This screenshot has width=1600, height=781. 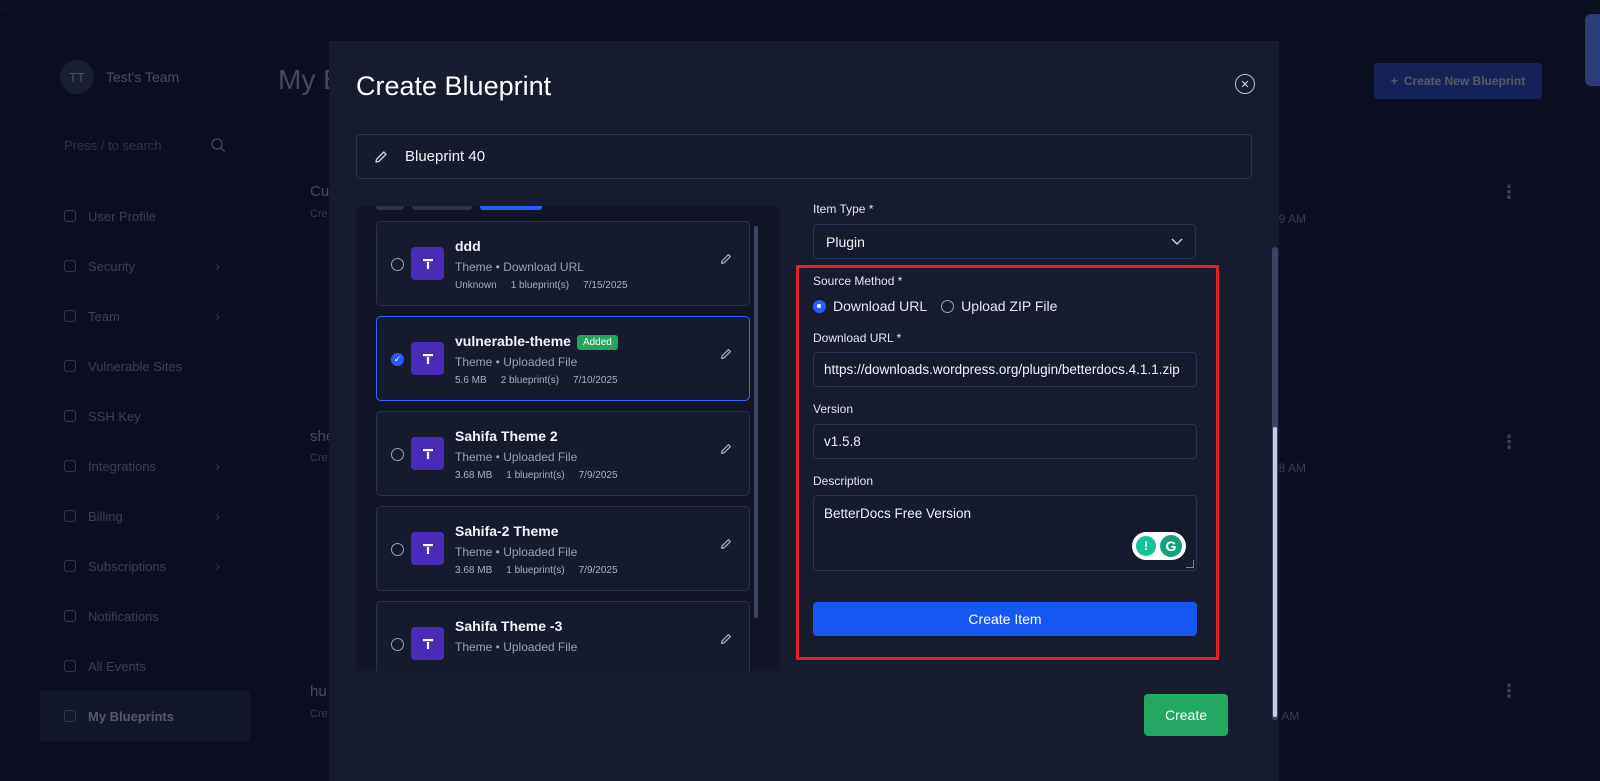 I want to click on source-method-options: Download URL Upload ZIP File, so click(x=935, y=306).